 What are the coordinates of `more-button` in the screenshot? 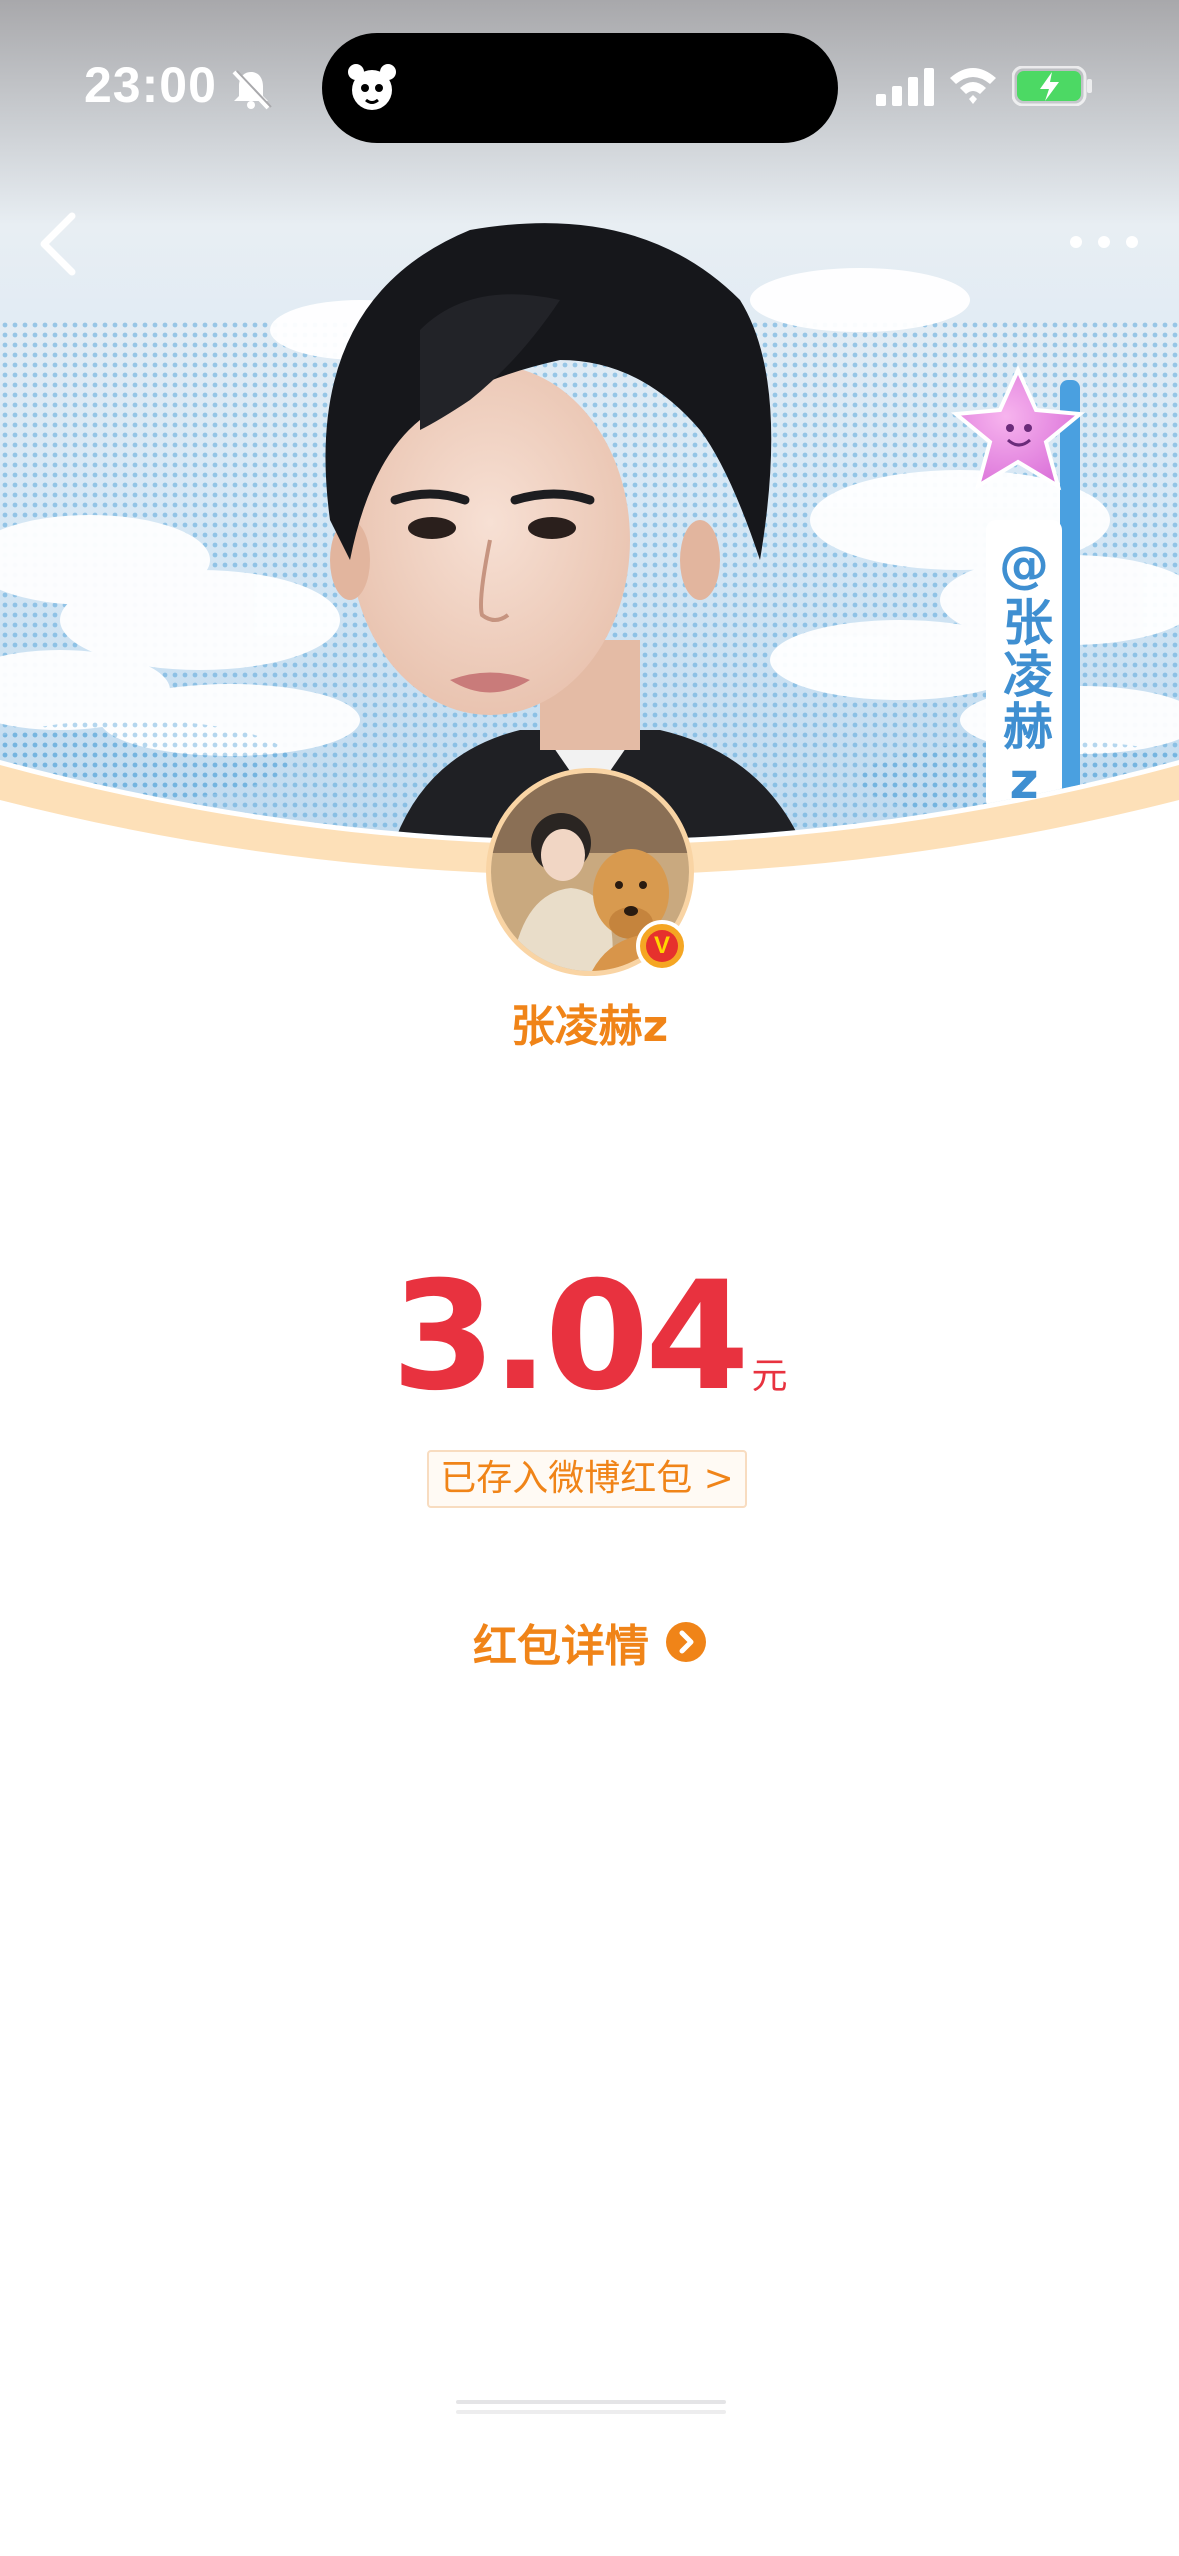 It's located at (1104, 241).